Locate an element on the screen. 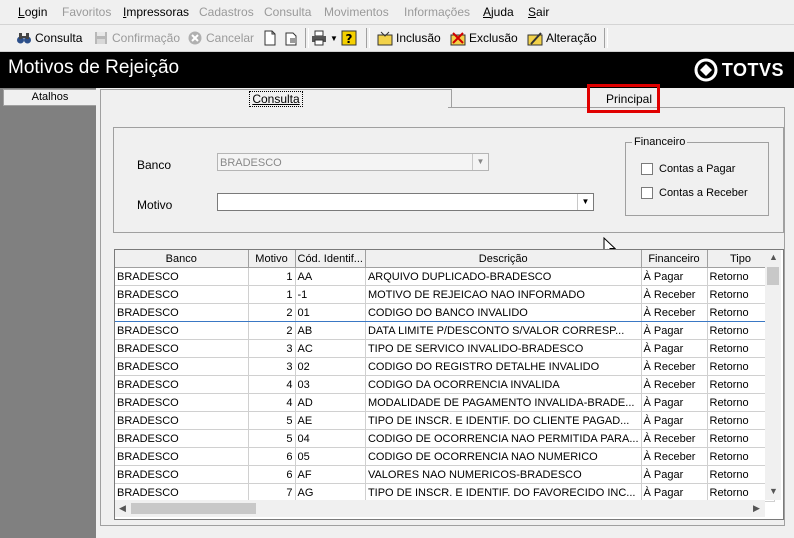  contas-pagar-label: Contas a Pagar is located at coordinates (697, 169).